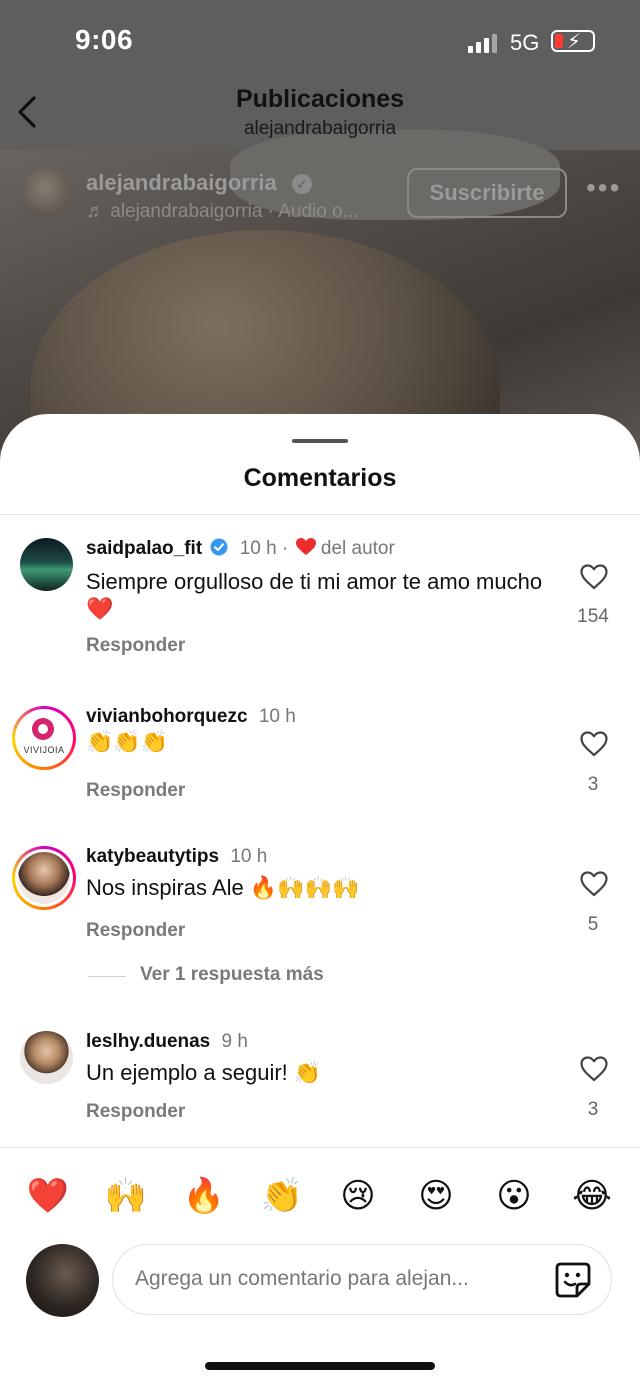 This screenshot has height=1384, width=640. What do you see at coordinates (593, 924) in the screenshot?
I see `like-count: 5` at bounding box center [593, 924].